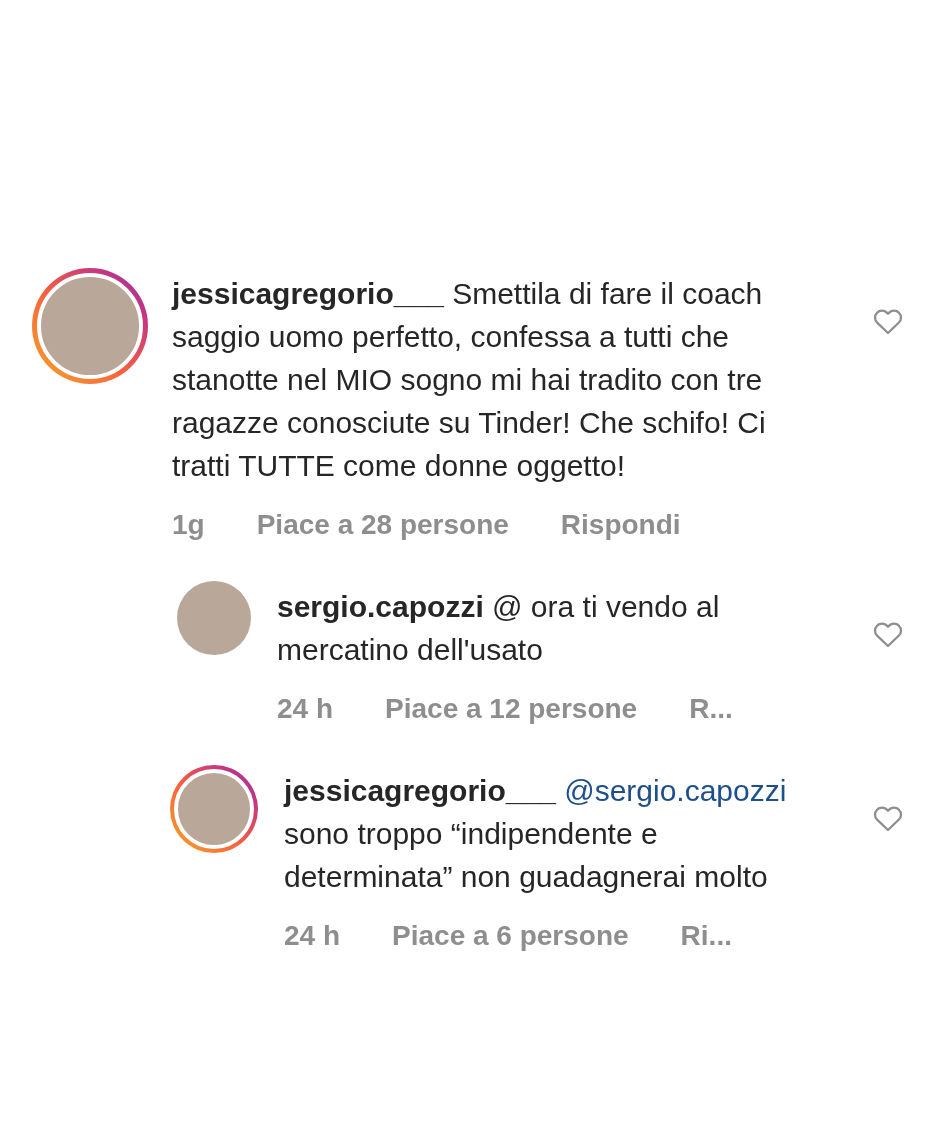 This screenshot has height=1128, width=945. Describe the element at coordinates (469, 380) in the screenshot. I see `comment-text: jessicagregorio___ Smettila di fare il coach saggio uomo perfetto, confessa a tutti che stanotte nel MIO sogno mi hai tradito con tre ragazze conosciute su Tinder! Che schifo! Ci tratti TUTTE come donne oggetto!` at that location.